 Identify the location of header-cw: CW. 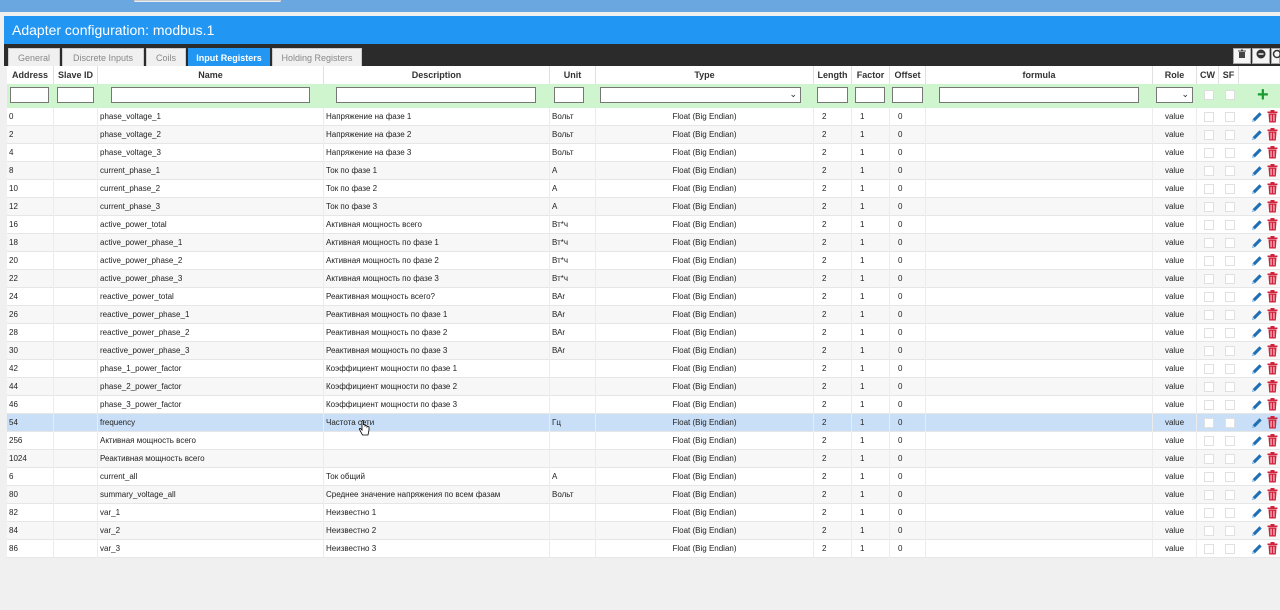
(1208, 75).